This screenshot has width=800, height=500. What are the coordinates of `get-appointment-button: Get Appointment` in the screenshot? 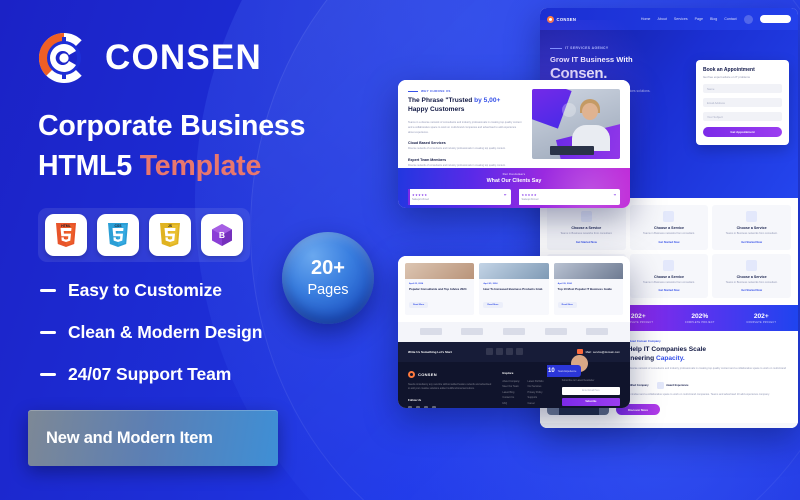 It's located at (742, 132).